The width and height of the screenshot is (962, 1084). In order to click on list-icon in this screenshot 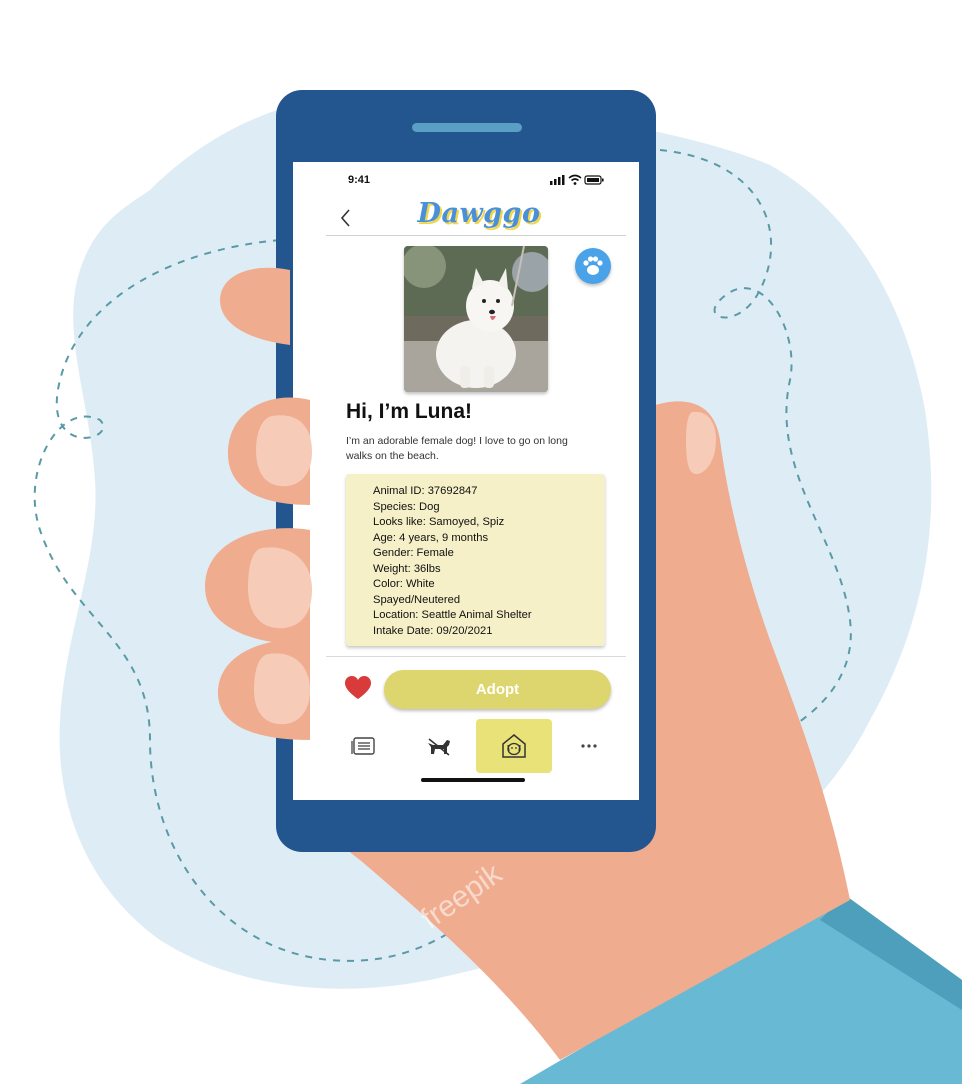, I will do `click(362, 746)`.